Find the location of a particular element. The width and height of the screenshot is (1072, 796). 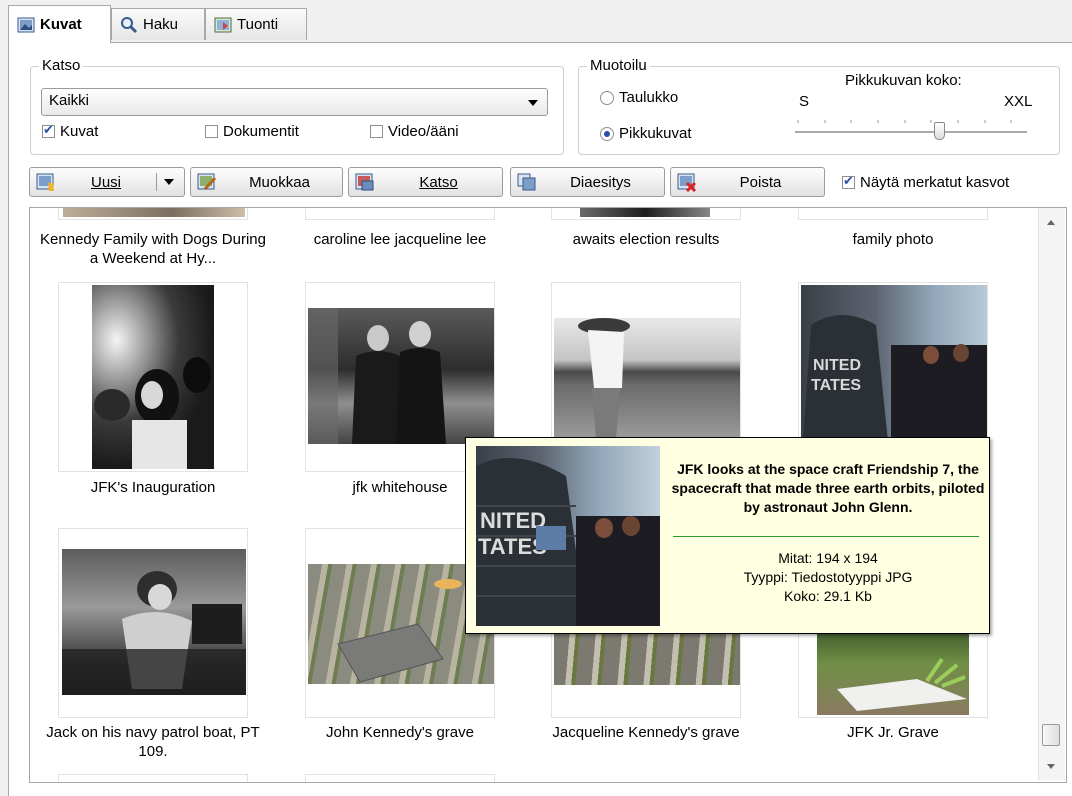

radio-label: Taulukko is located at coordinates (649, 97).